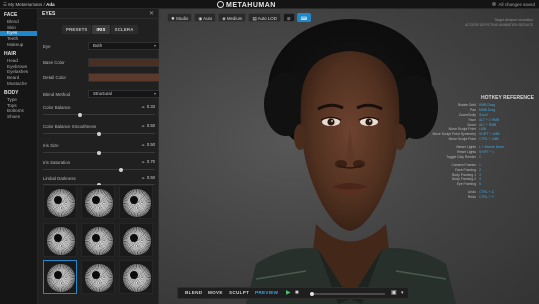  What do you see at coordinates (99, 110) in the screenshot?
I see `slider-color-balance: Color Balance ◂▸ 0.33` at bounding box center [99, 110].